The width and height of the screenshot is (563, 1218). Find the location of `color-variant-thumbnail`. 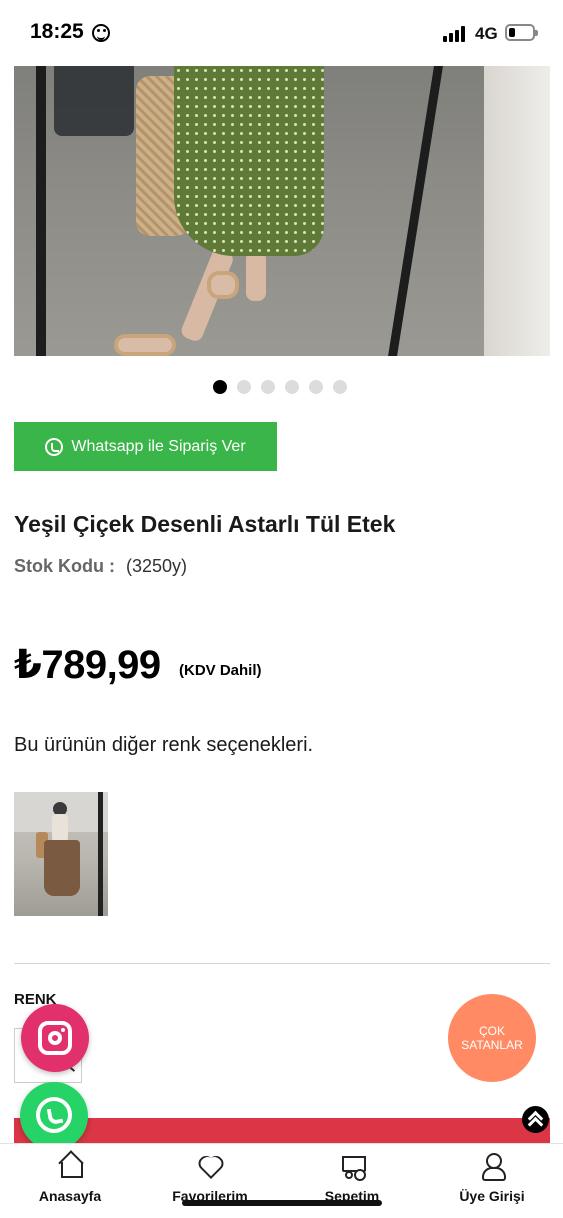

color-variant-thumbnail is located at coordinates (61, 854).